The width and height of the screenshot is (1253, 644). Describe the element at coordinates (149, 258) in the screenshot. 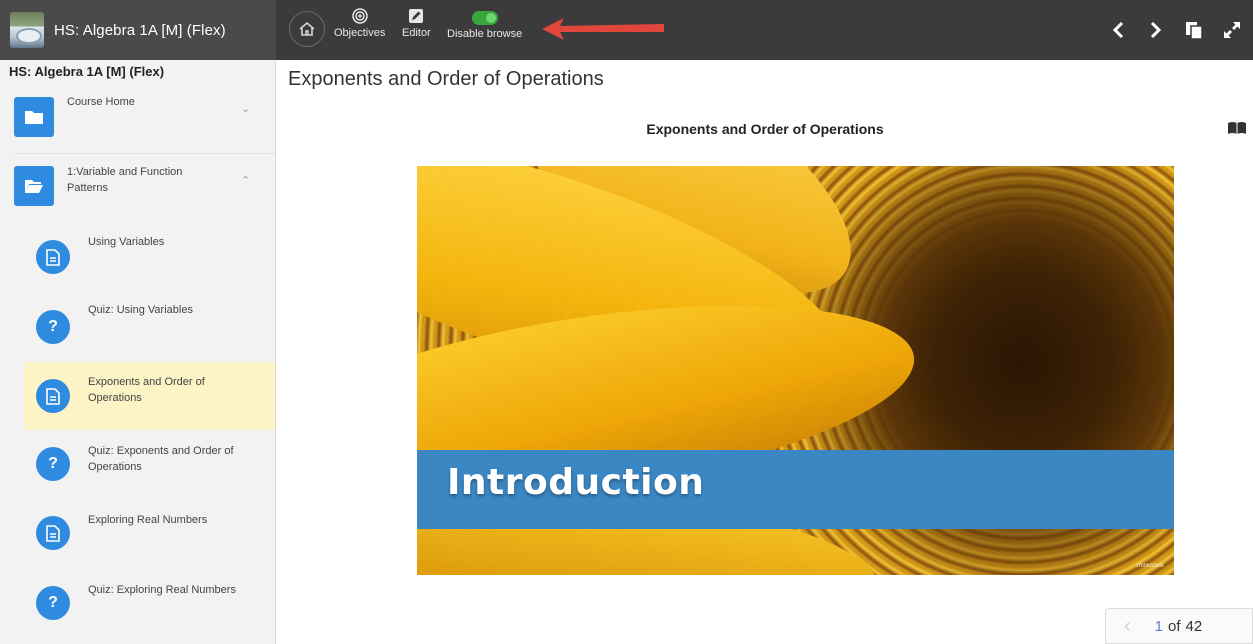

I see `sidebar-item-using-variables: Using Variables` at that location.